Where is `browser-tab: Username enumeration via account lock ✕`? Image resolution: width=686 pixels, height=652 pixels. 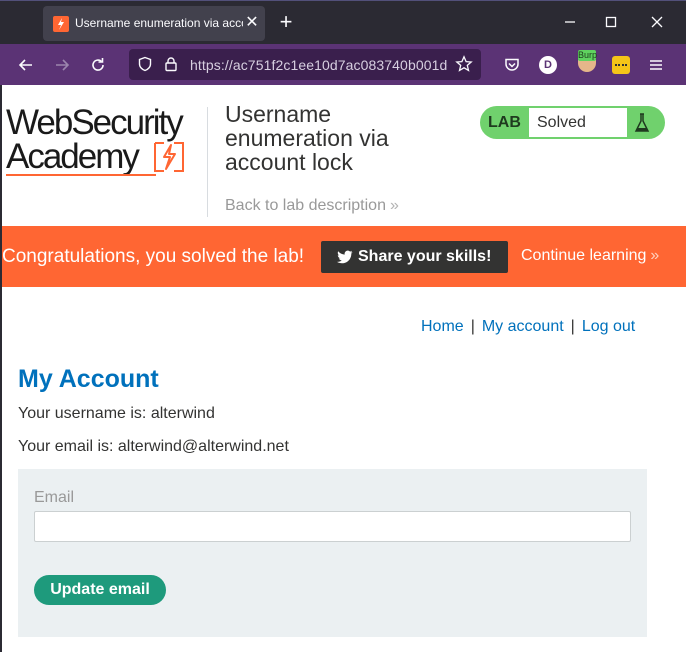
browser-tab: Username enumeration via account lock ✕ is located at coordinates (154, 23).